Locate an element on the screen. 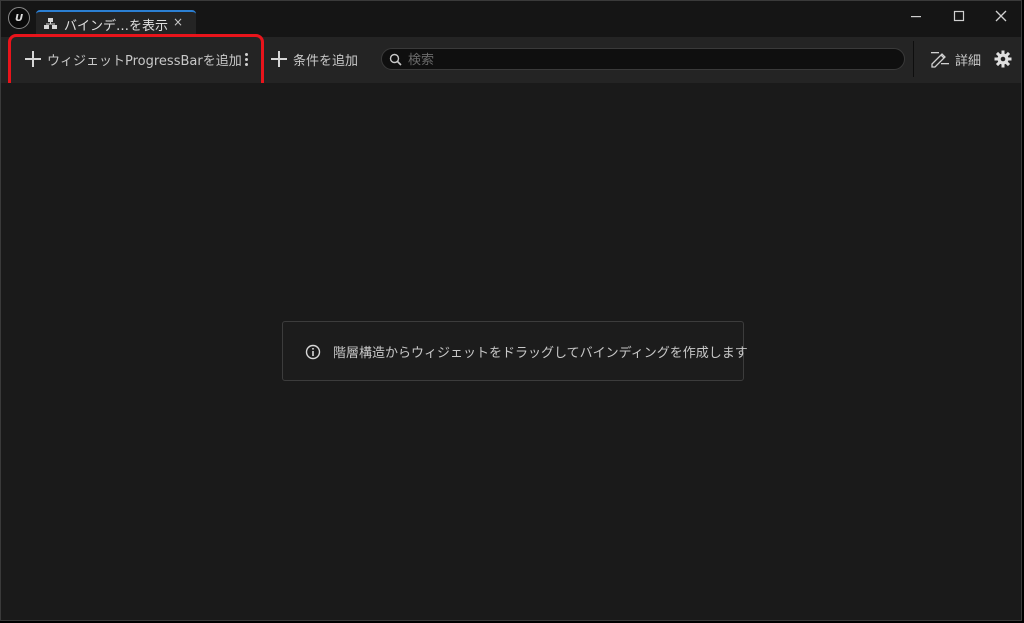 This screenshot has width=1024, height=623. info-icon is located at coordinates (313, 352).